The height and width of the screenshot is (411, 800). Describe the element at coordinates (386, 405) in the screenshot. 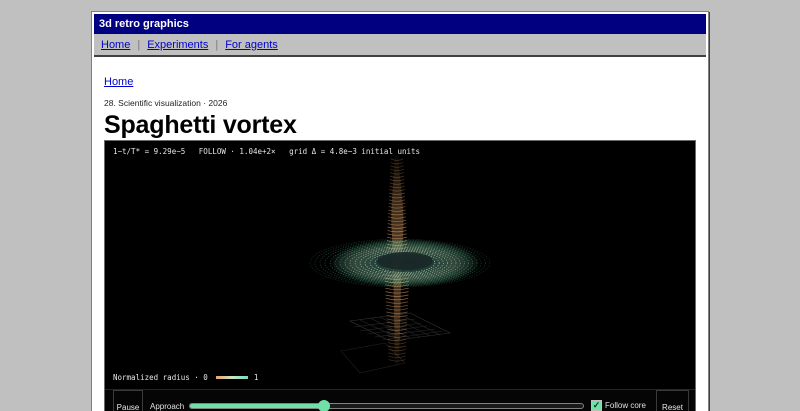

I see `approach-slider` at that location.